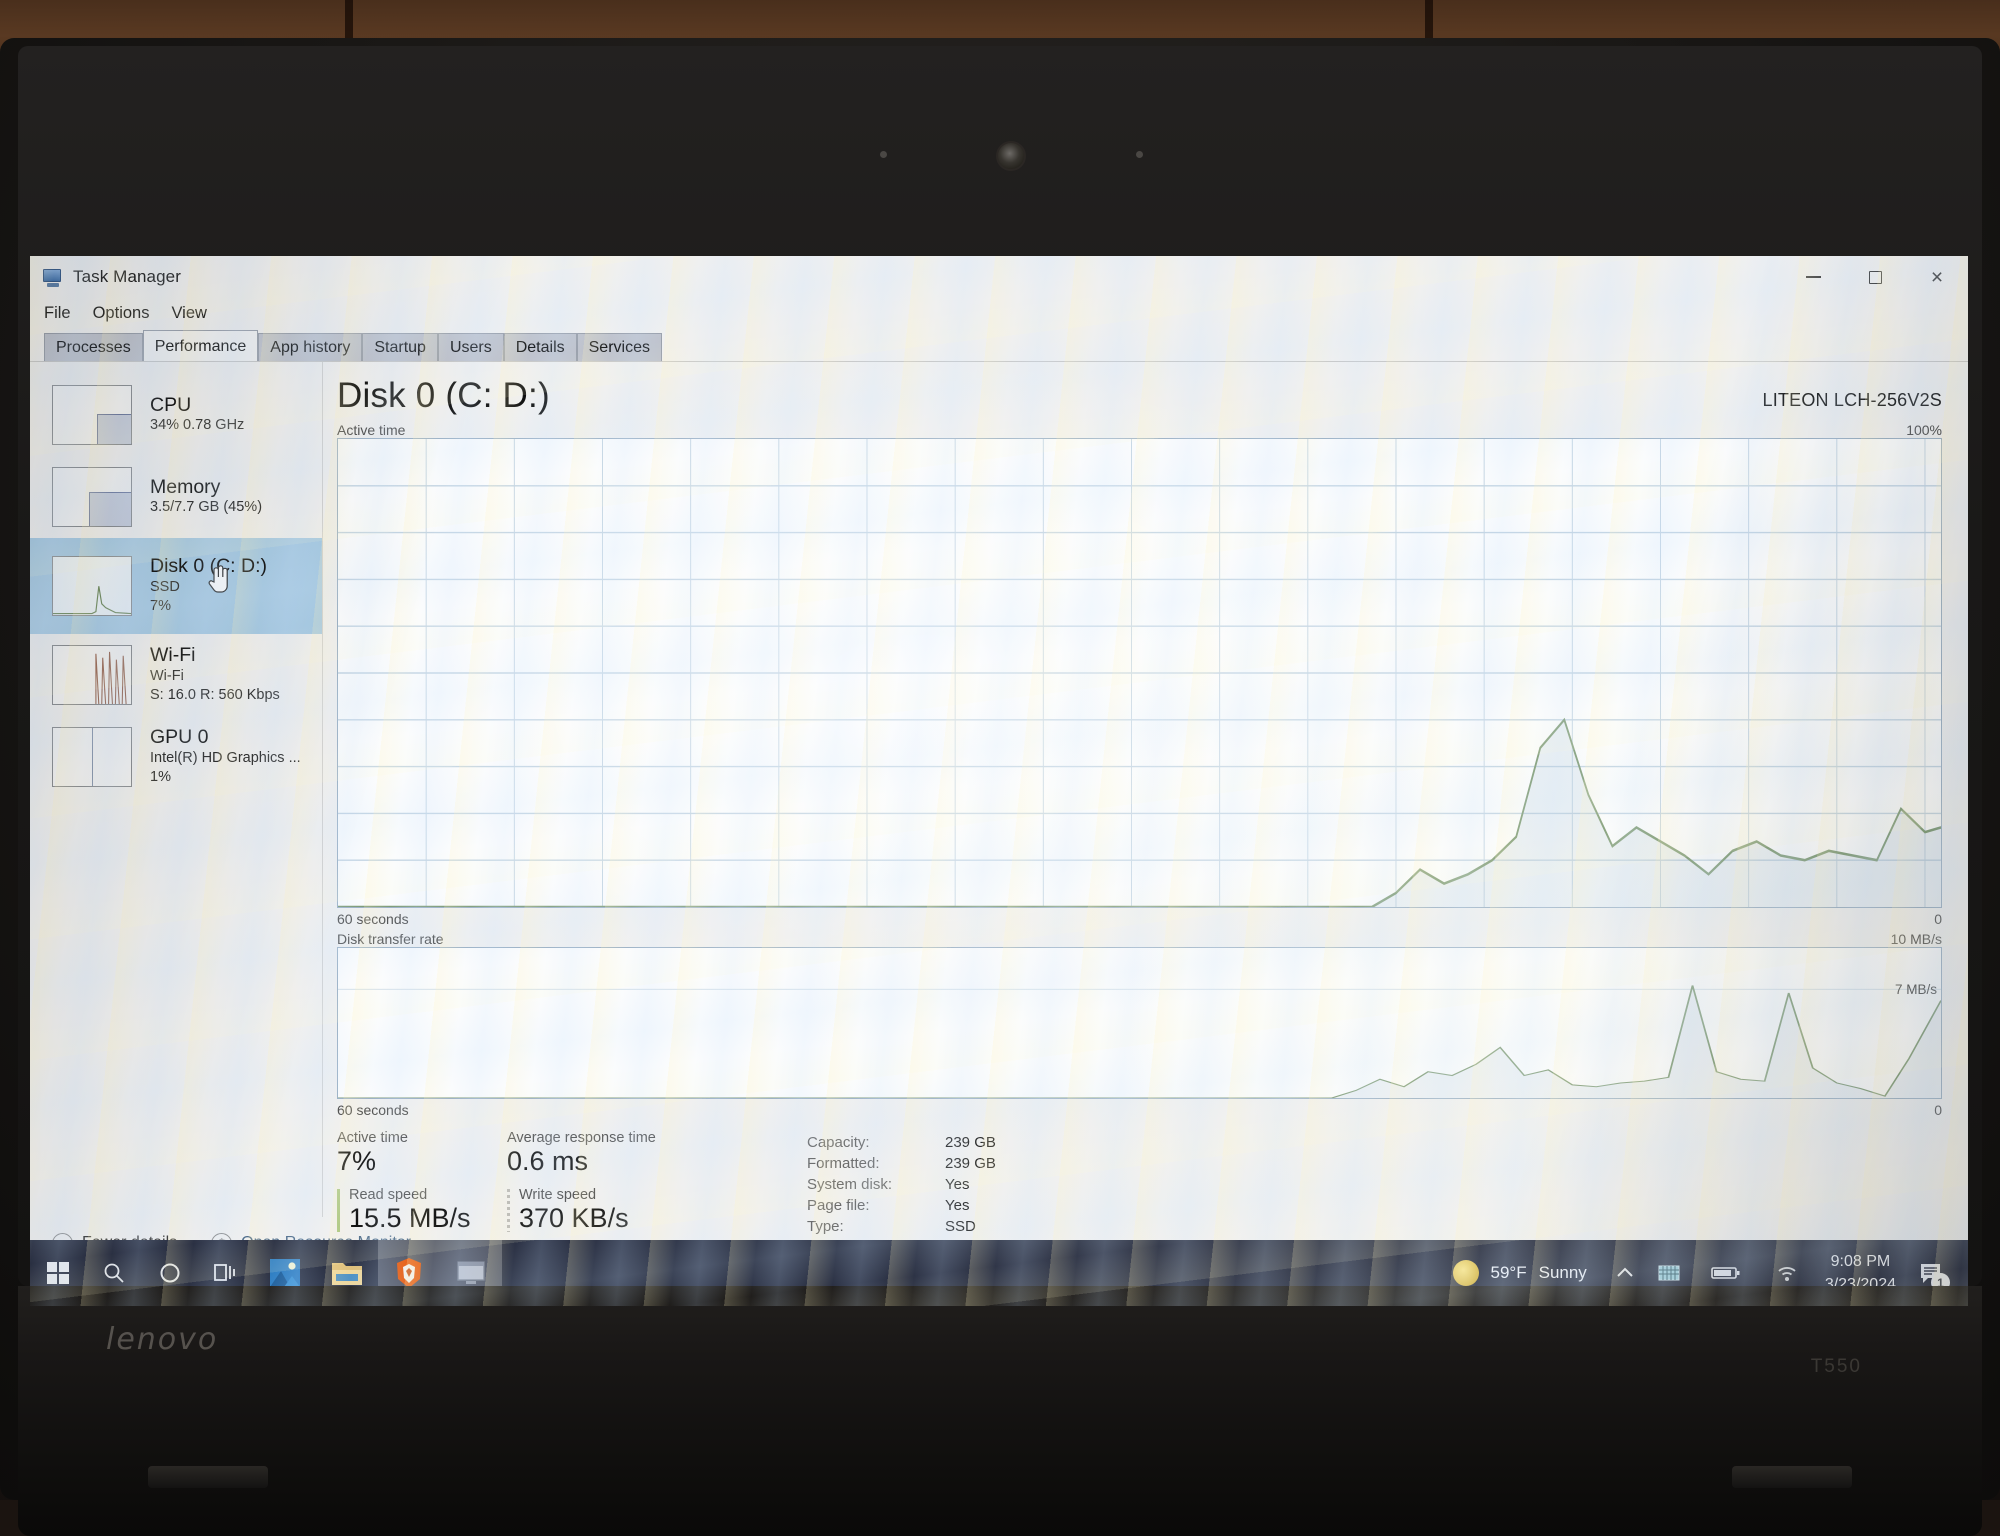  What do you see at coordinates (1937, 277) in the screenshot?
I see `close-button: ×` at bounding box center [1937, 277].